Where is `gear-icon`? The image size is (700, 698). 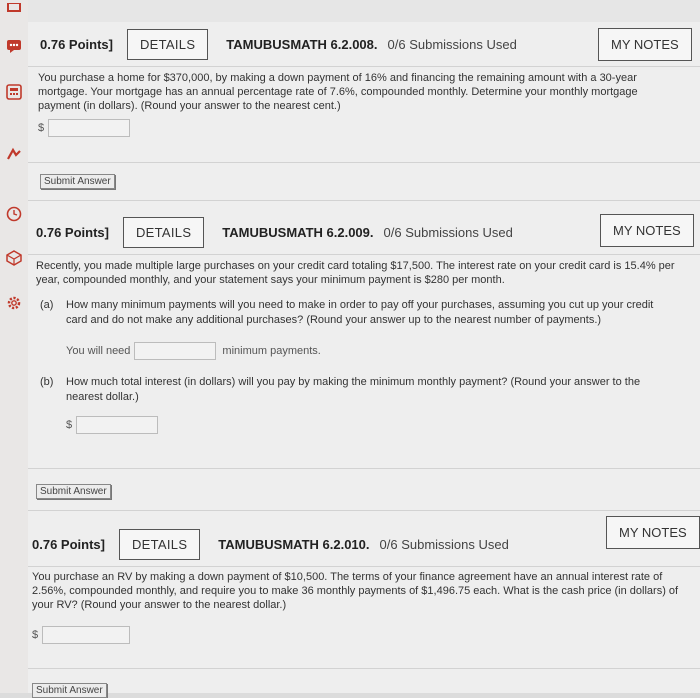 gear-icon is located at coordinates (14, 303).